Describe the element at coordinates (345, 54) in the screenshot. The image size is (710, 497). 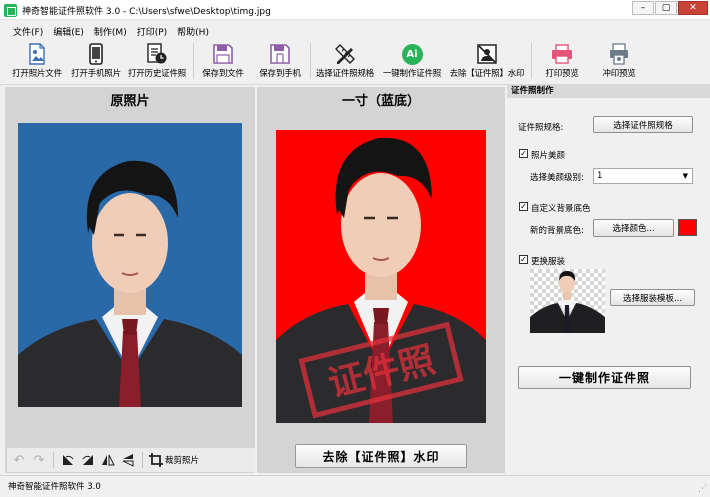
I see `ruler-pencil-icon` at that location.